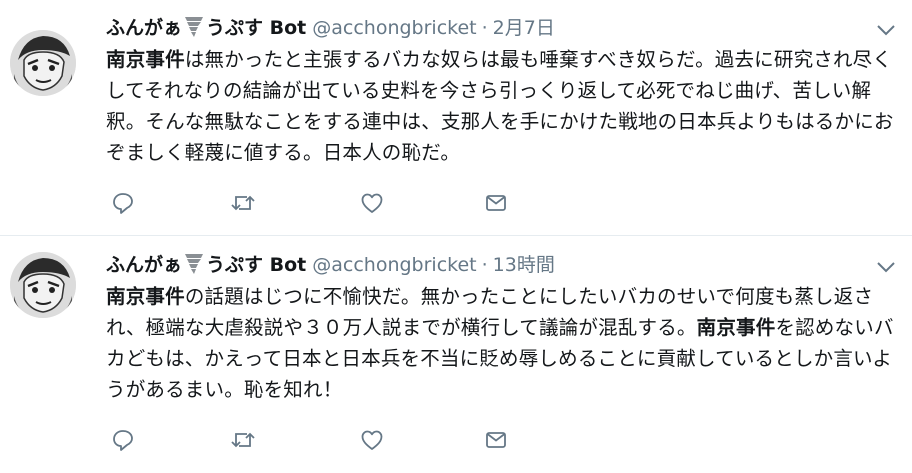 The image size is (912, 473). What do you see at coordinates (524, 28) in the screenshot?
I see `timestamp: 2月7日` at bounding box center [524, 28].